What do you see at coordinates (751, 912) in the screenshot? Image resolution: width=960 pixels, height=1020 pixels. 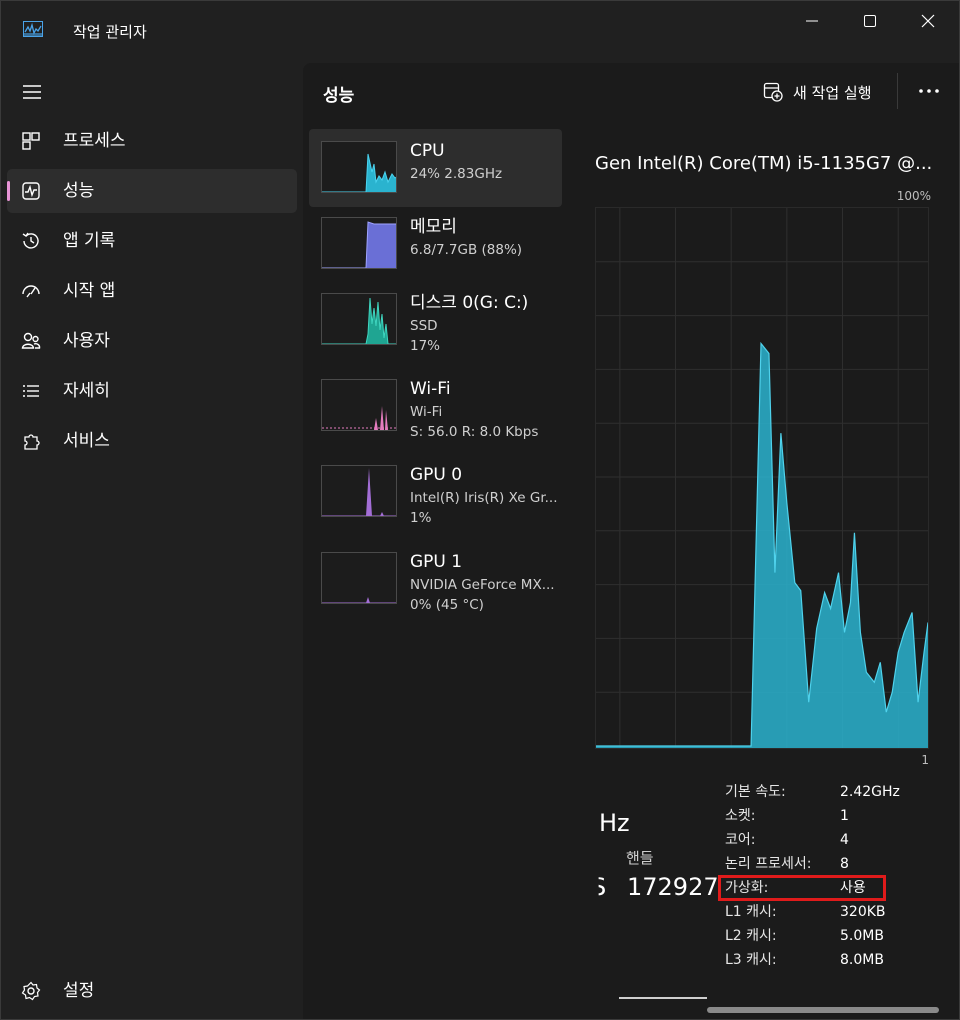 I see `spec-label: L1 캐시:` at bounding box center [751, 912].